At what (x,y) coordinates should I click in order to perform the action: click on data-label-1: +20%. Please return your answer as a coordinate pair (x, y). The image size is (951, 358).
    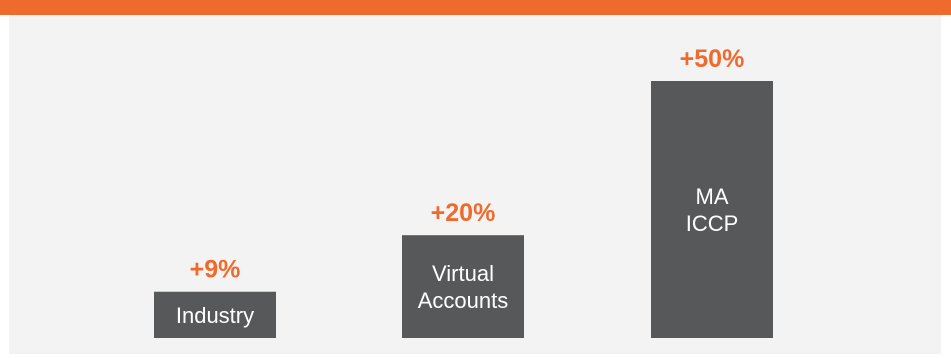
    Looking at the image, I should click on (463, 213).